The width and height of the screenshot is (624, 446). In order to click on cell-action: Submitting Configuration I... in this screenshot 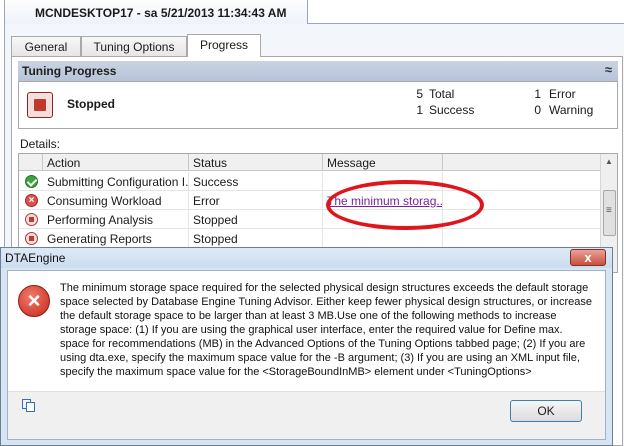, I will do `click(116, 181)`.